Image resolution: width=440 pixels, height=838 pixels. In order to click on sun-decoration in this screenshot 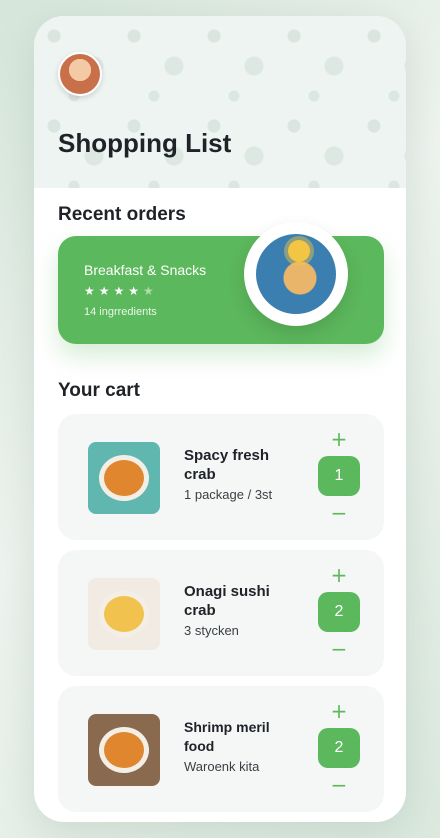, I will do `click(299, 251)`.